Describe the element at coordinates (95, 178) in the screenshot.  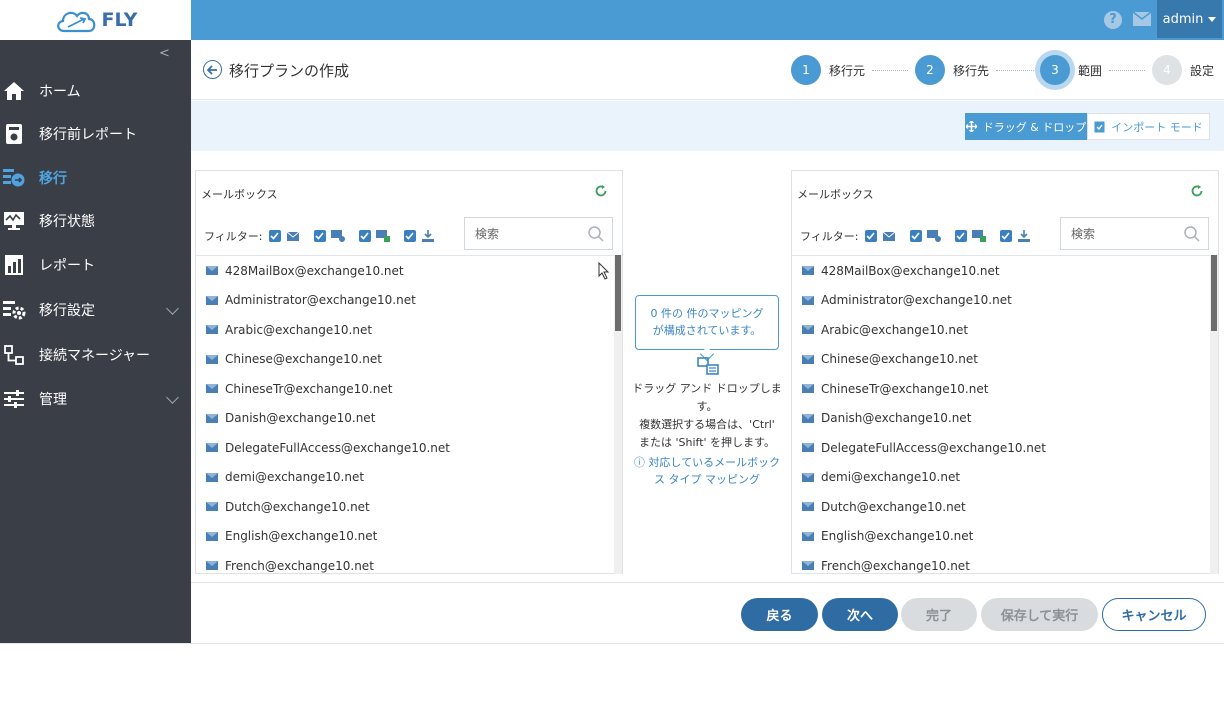
I see `sidebar-item-migration: 移行` at that location.